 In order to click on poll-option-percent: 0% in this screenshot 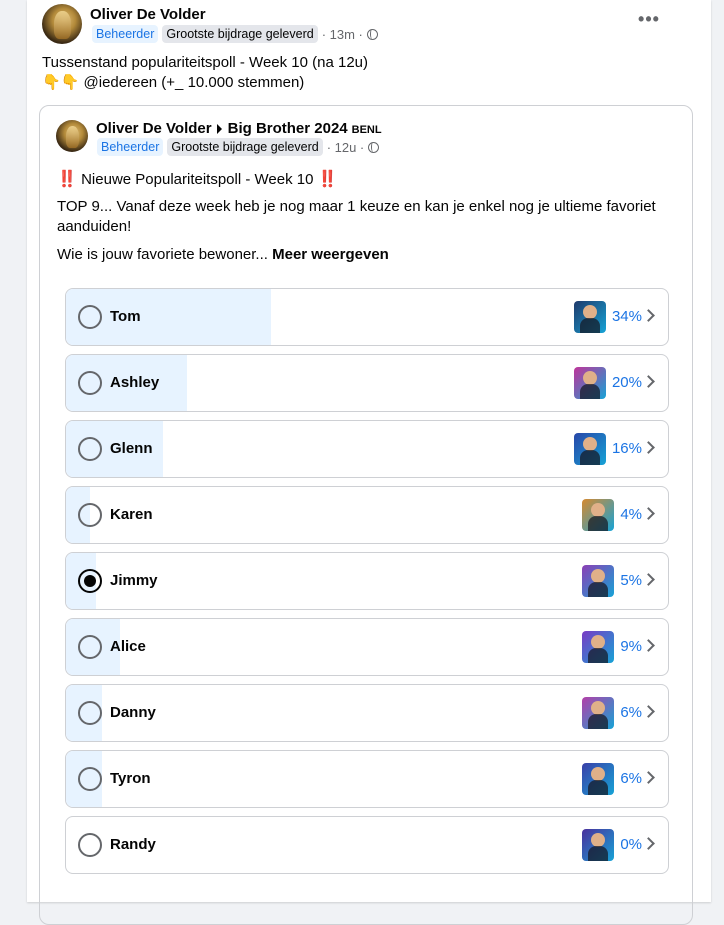, I will do `click(631, 844)`.